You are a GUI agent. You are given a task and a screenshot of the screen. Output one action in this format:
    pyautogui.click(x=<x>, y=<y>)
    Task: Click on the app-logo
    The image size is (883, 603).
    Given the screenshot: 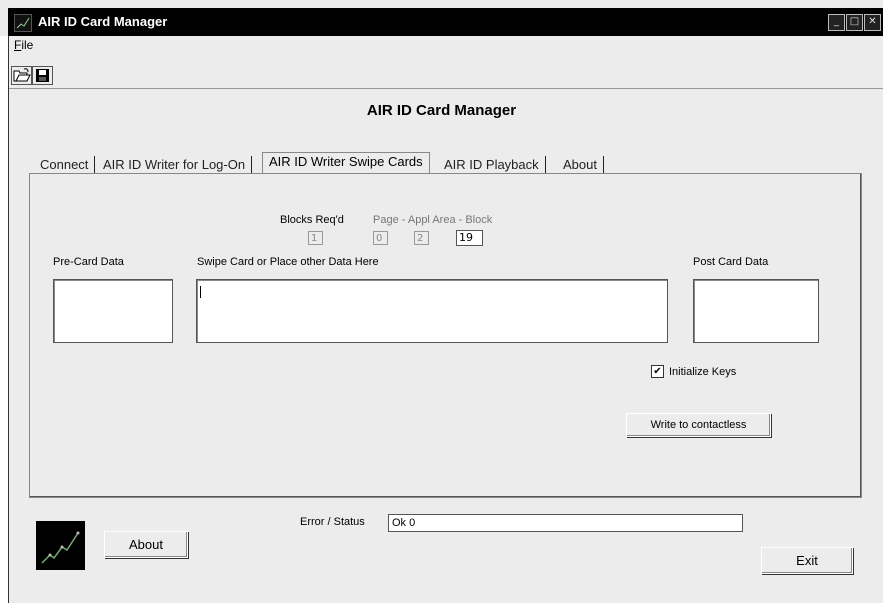 What is the action you would take?
    pyautogui.click(x=60, y=545)
    